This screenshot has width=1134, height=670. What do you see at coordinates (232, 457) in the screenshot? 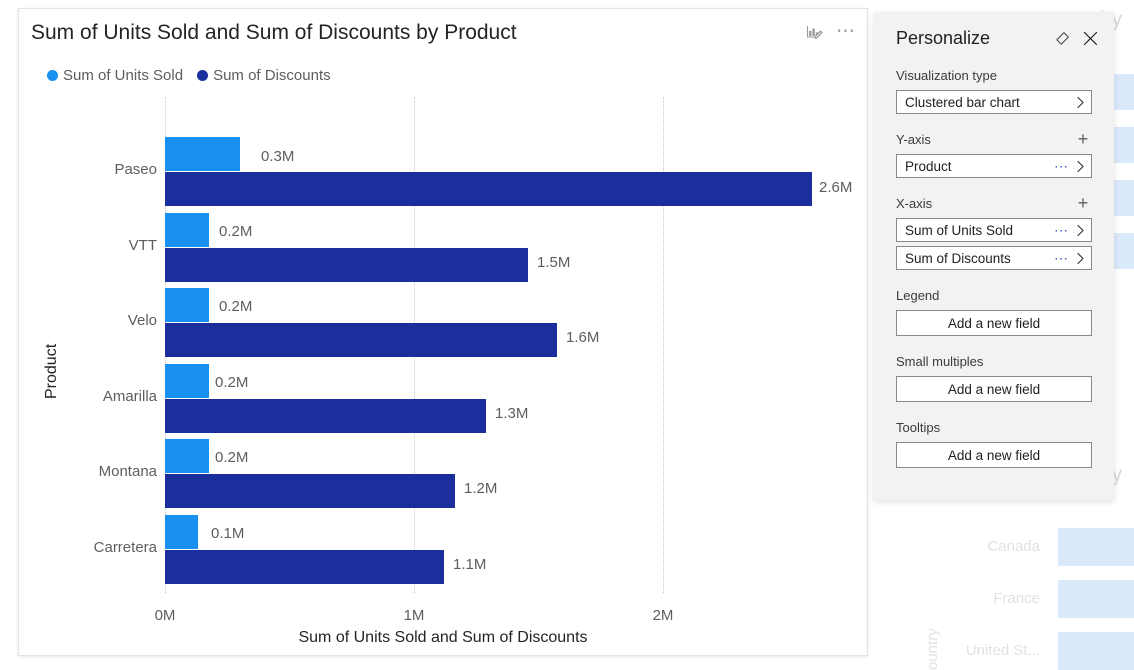
I see `bar-label-units-sold-montana: 0.2M` at bounding box center [232, 457].